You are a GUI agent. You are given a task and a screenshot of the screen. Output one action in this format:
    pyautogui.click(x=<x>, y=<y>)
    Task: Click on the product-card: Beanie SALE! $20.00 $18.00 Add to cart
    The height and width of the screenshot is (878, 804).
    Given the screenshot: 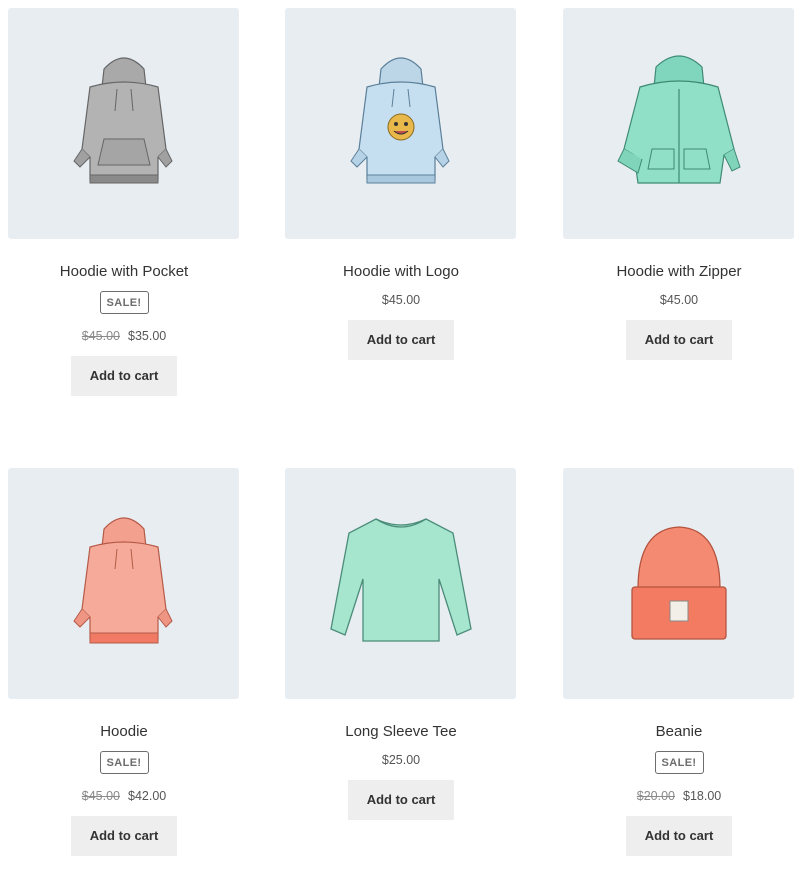 What is the action you would take?
    pyautogui.click(x=679, y=662)
    